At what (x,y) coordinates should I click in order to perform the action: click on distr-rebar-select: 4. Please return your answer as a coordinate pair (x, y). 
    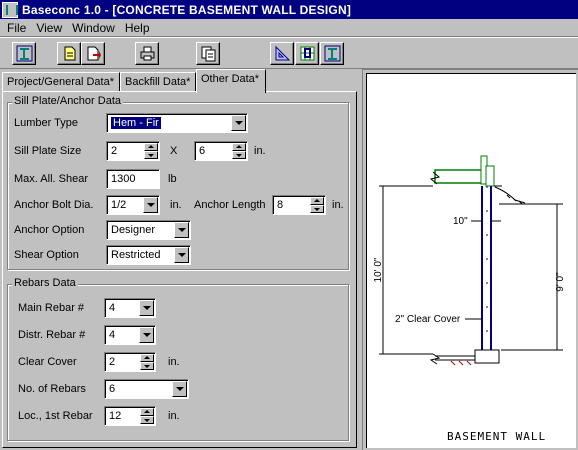
    Looking at the image, I should click on (130, 335).